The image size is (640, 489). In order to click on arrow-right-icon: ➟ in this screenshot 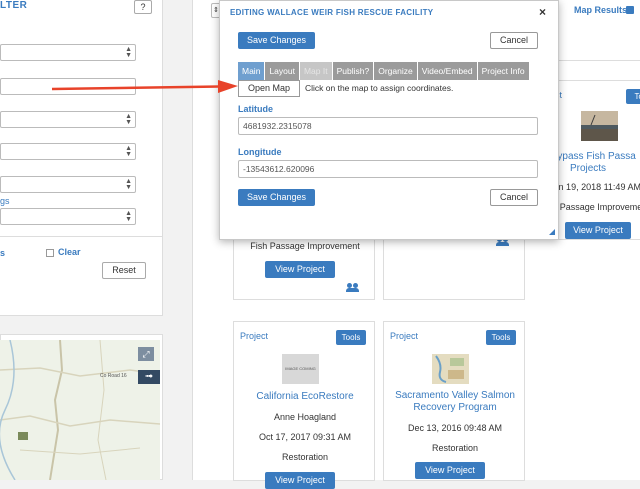, I will do `click(149, 377)`.